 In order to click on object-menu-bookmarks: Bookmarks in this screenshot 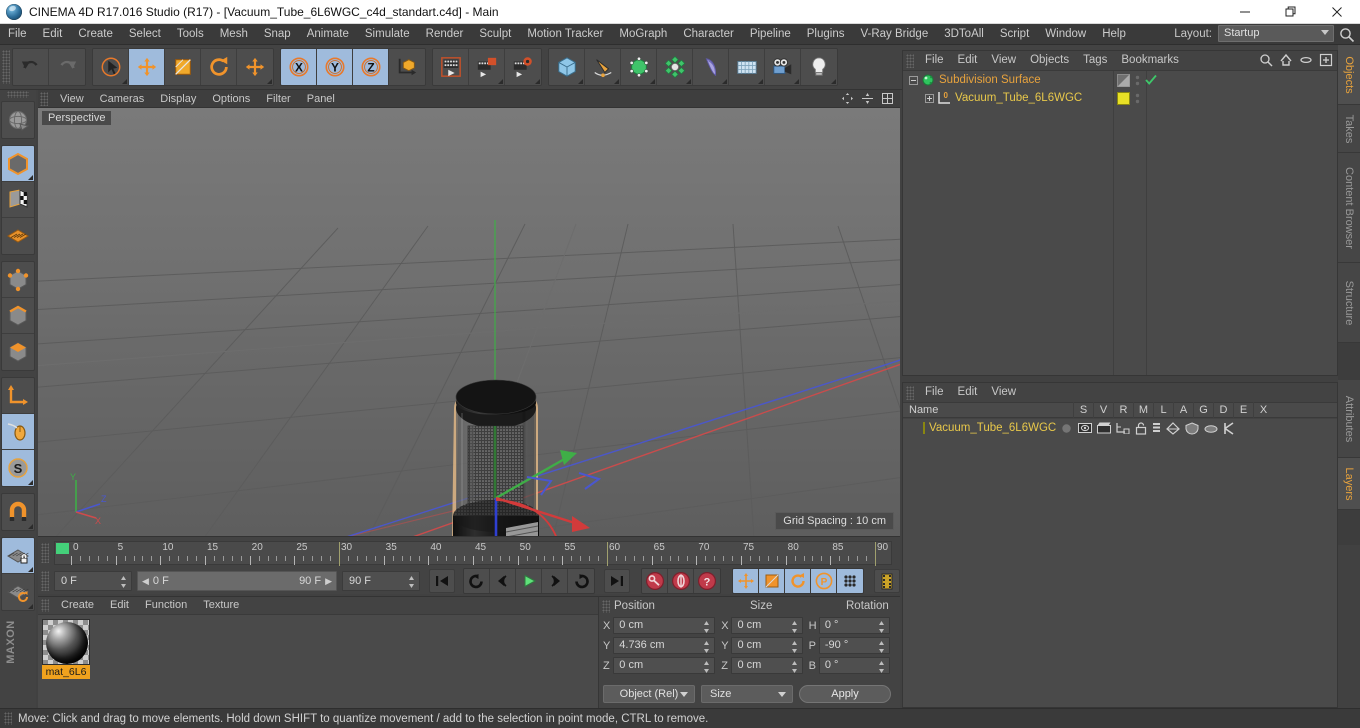, I will do `click(1150, 60)`.